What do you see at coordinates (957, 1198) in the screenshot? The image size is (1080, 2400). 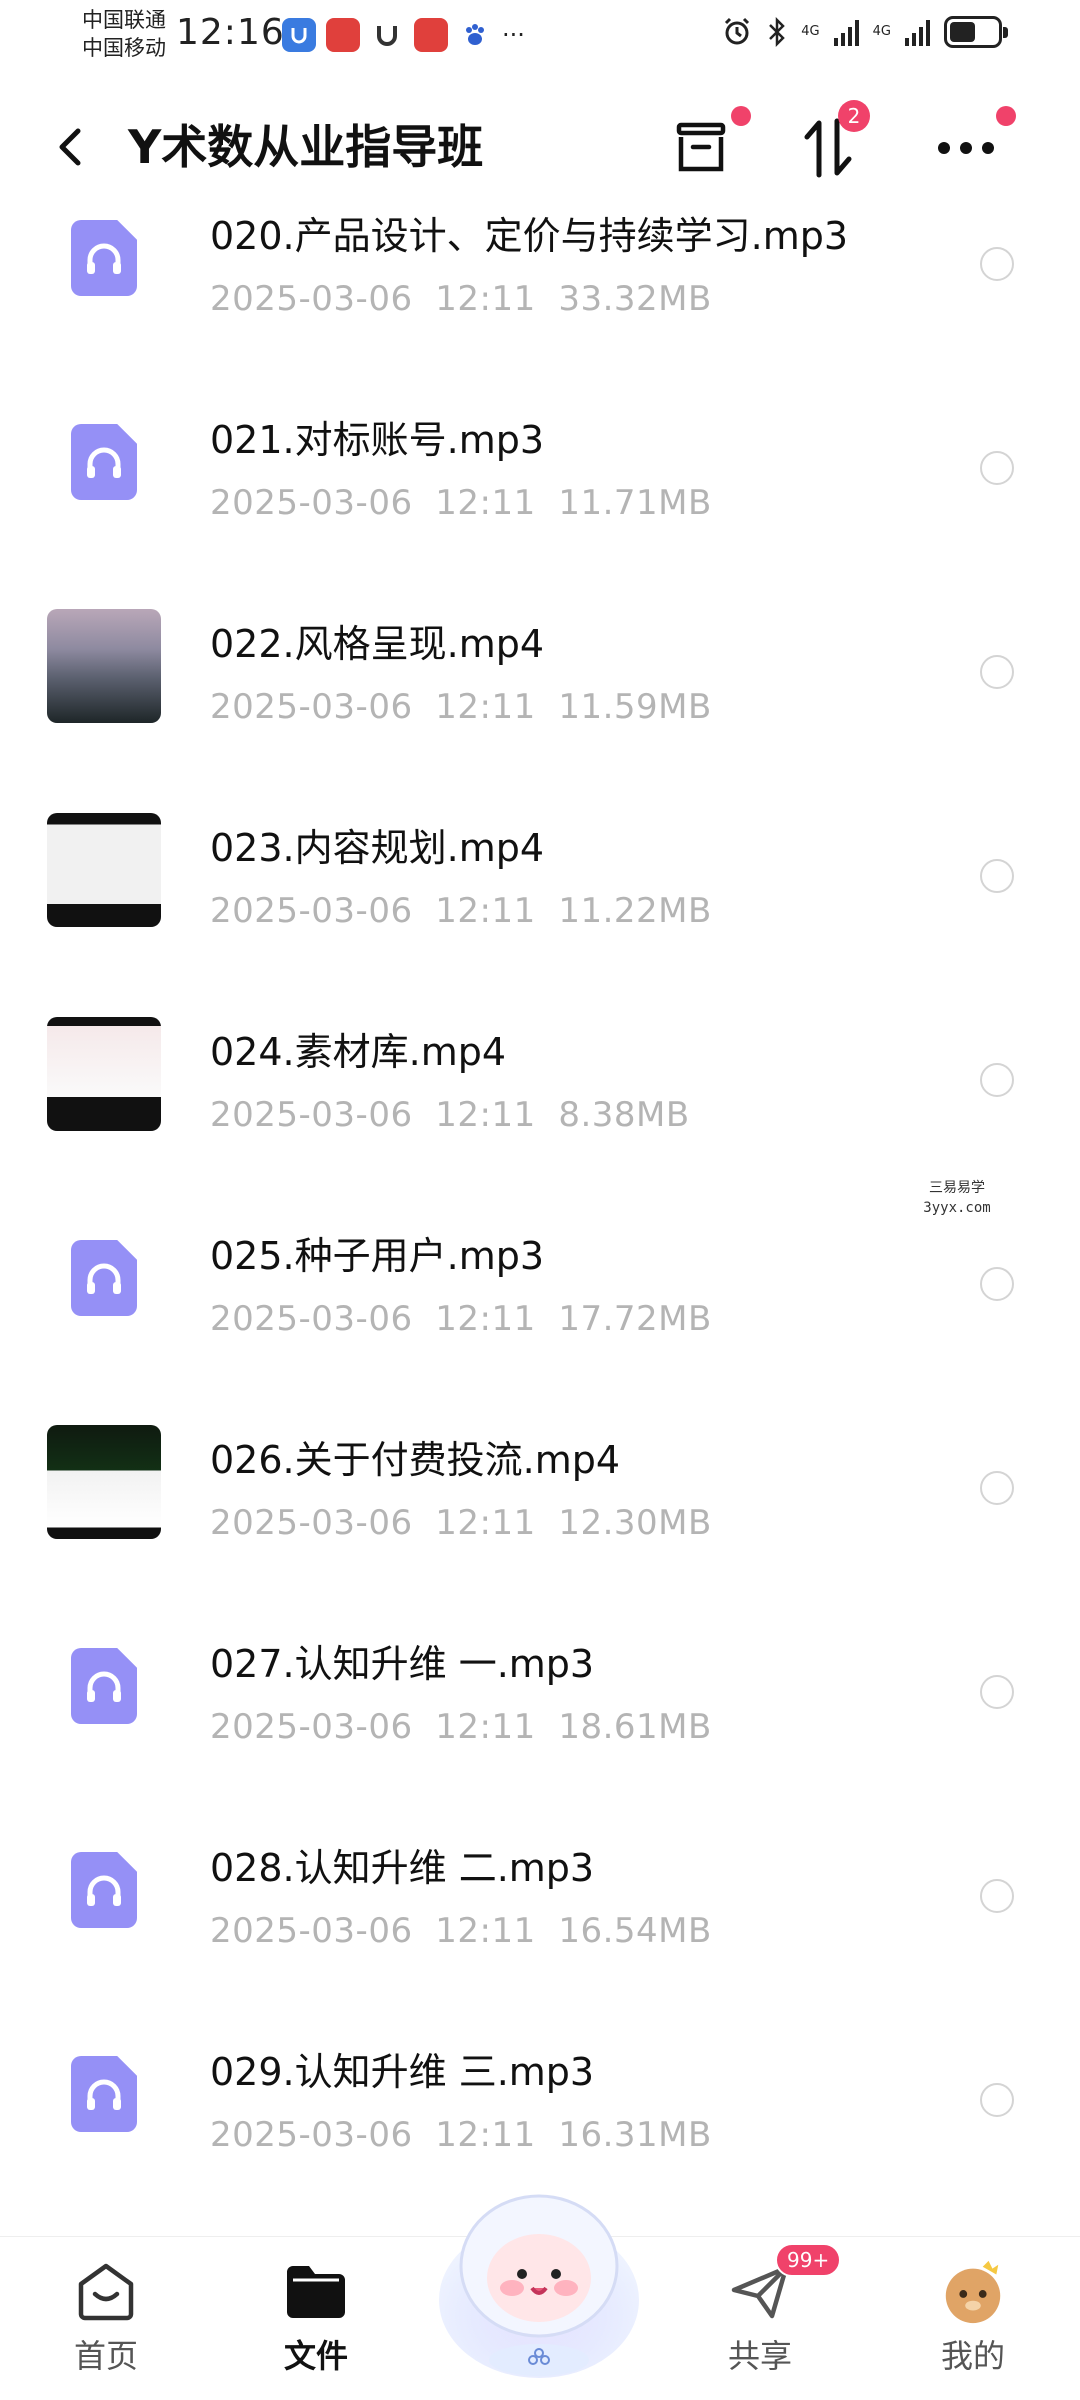 I see `watermark: 三易易学 3yyx.com` at bounding box center [957, 1198].